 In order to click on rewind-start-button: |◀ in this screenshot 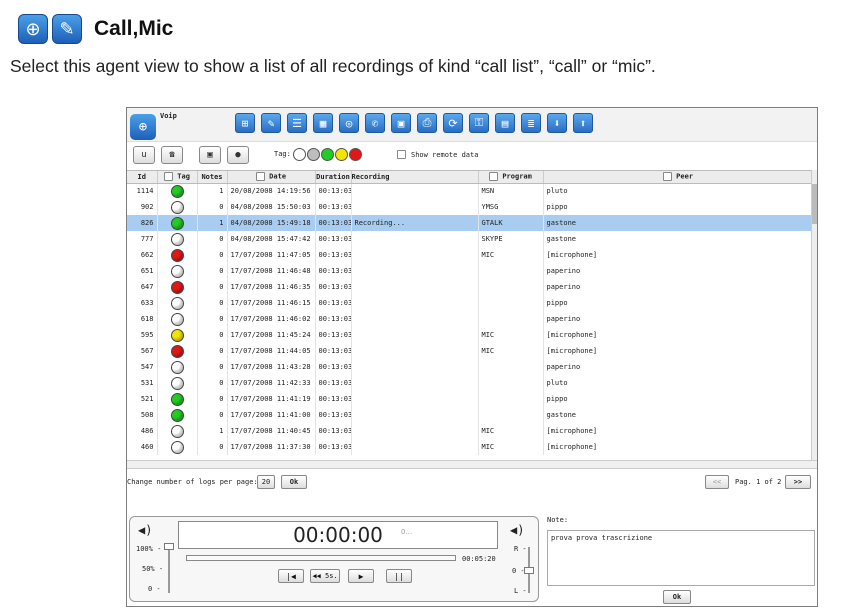, I will do `click(291, 576)`.